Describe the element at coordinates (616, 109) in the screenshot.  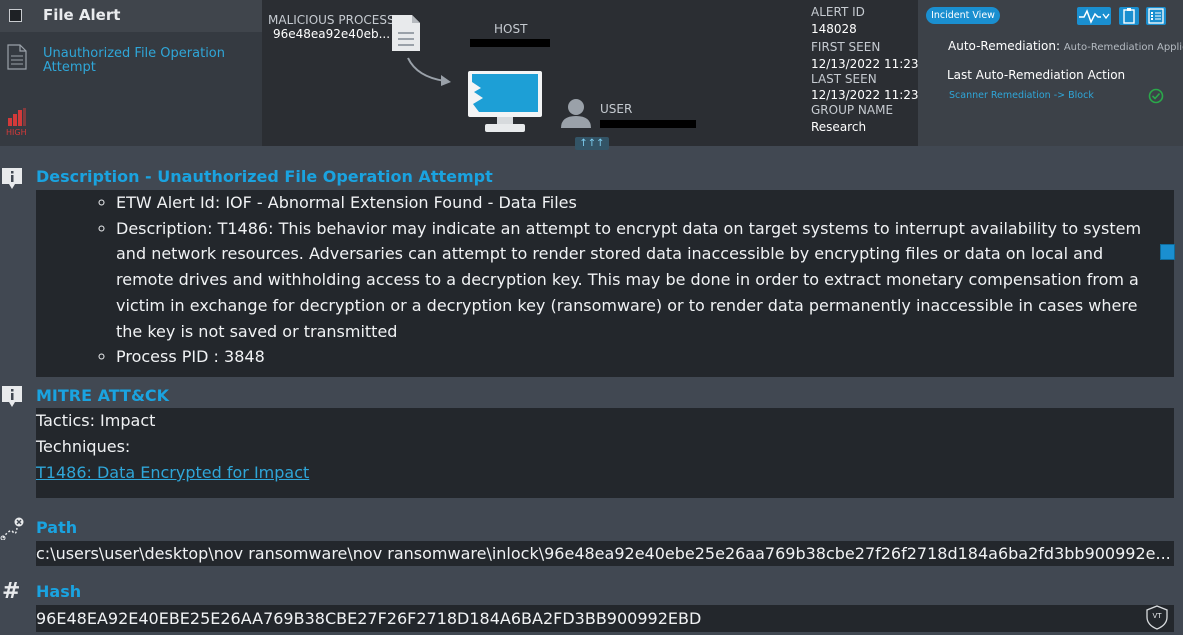
I see `user-label: USER` at that location.